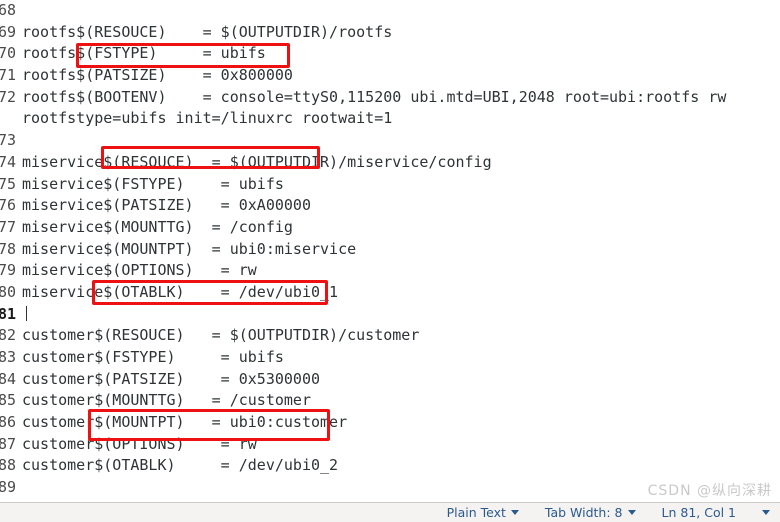  What do you see at coordinates (189, 248) in the screenshot?
I see `code-line-text: miservice$(MOUNTPT) = ubi0:miservice` at bounding box center [189, 248].